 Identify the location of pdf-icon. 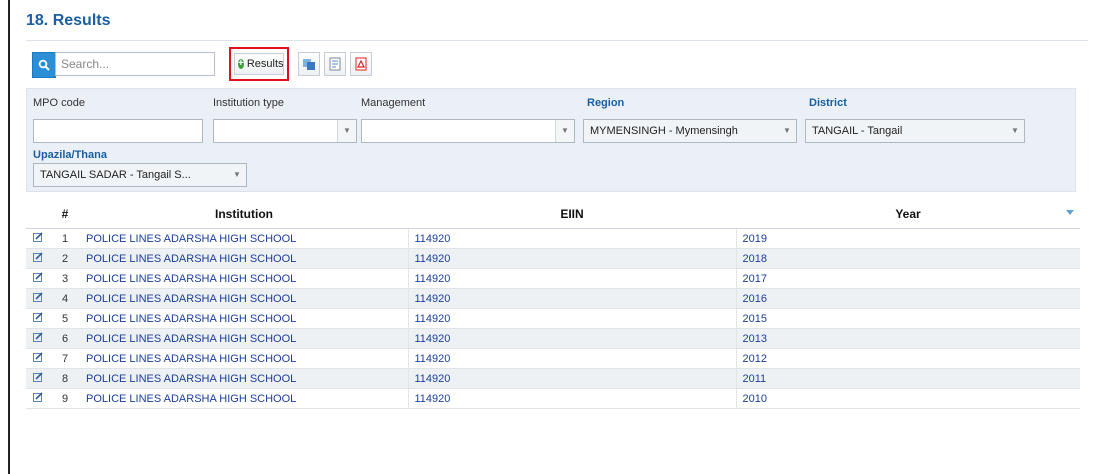
(361, 64).